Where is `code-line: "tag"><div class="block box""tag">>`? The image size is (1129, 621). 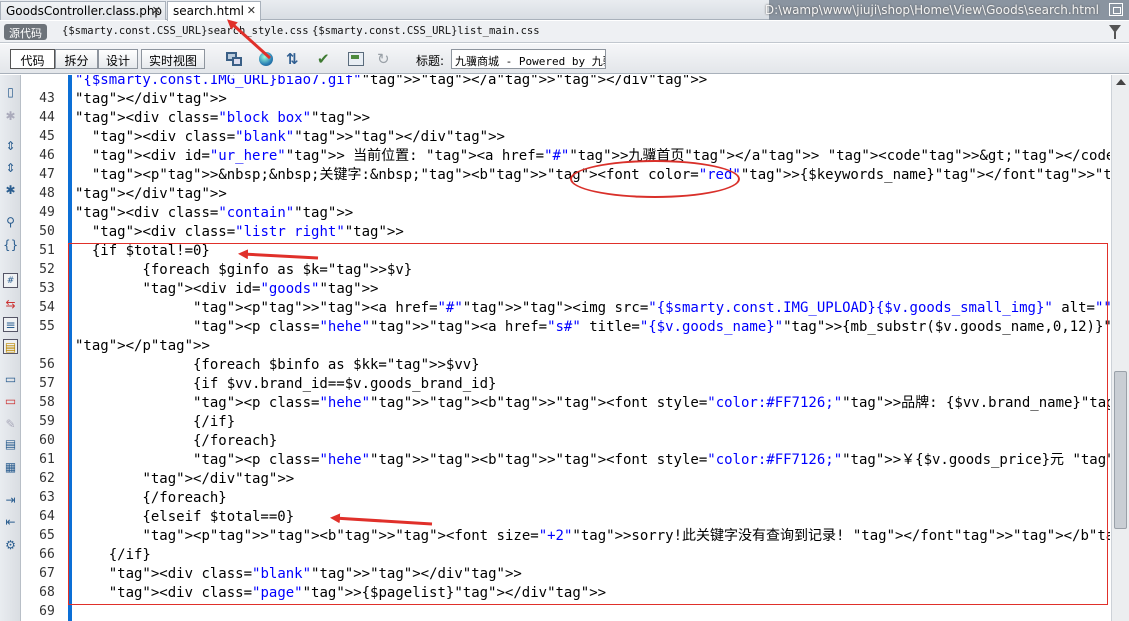 code-line: "tag"><div class="block box""tag">> is located at coordinates (222, 118).